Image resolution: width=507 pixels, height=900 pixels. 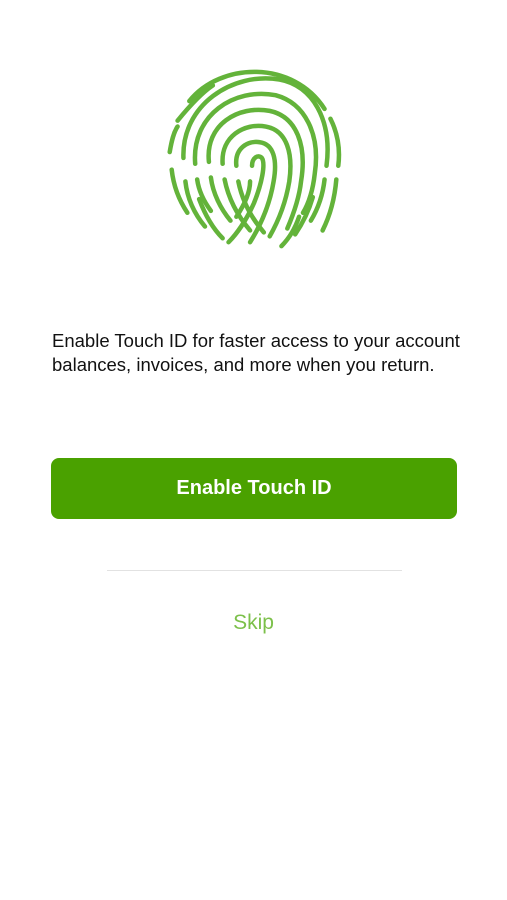 I want to click on fingerprint-icon, so click(x=254, y=154).